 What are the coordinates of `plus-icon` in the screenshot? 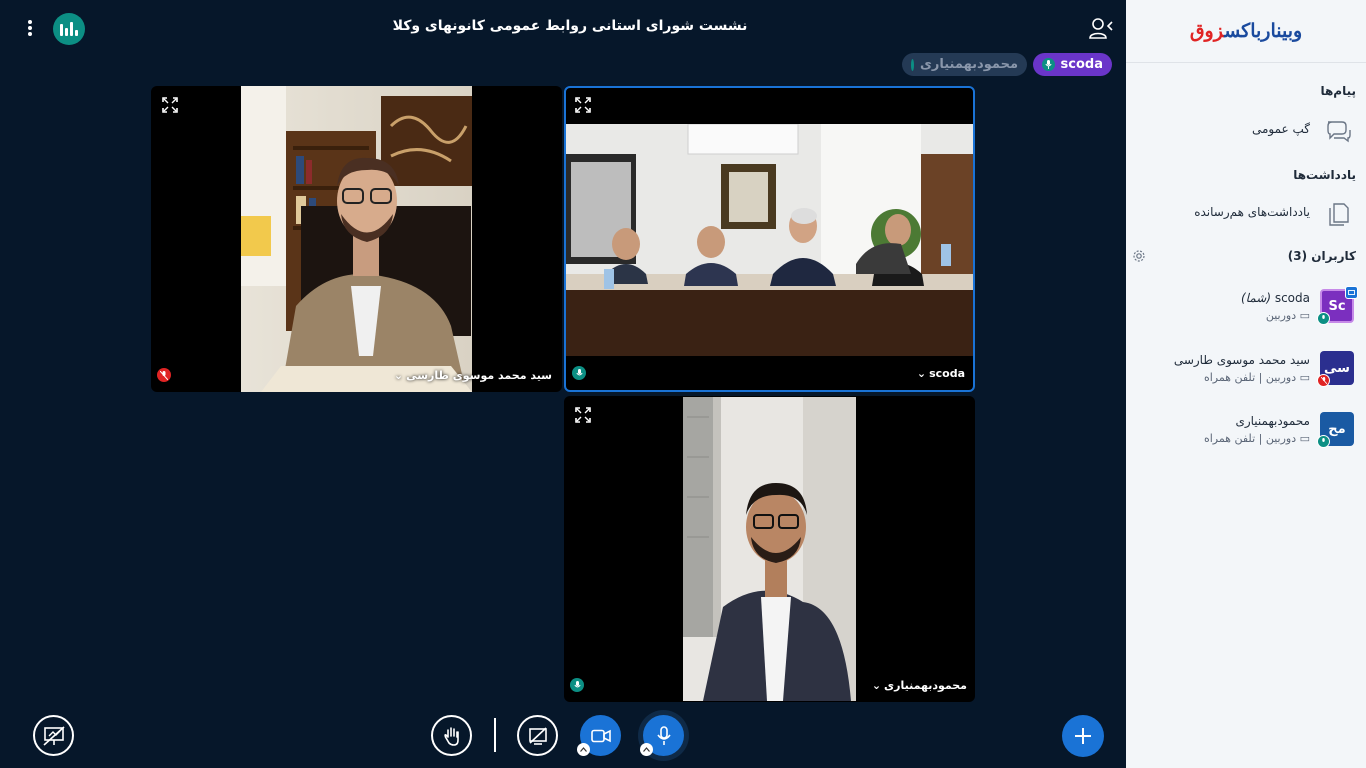 It's located at (1083, 736).